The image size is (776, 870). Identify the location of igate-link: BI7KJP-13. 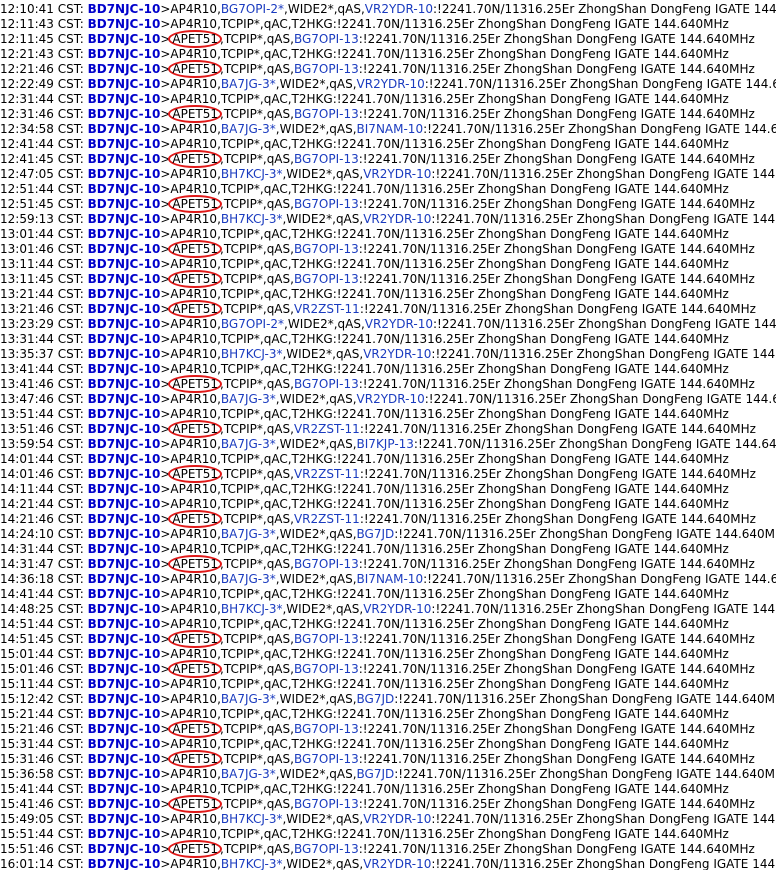
(385, 444).